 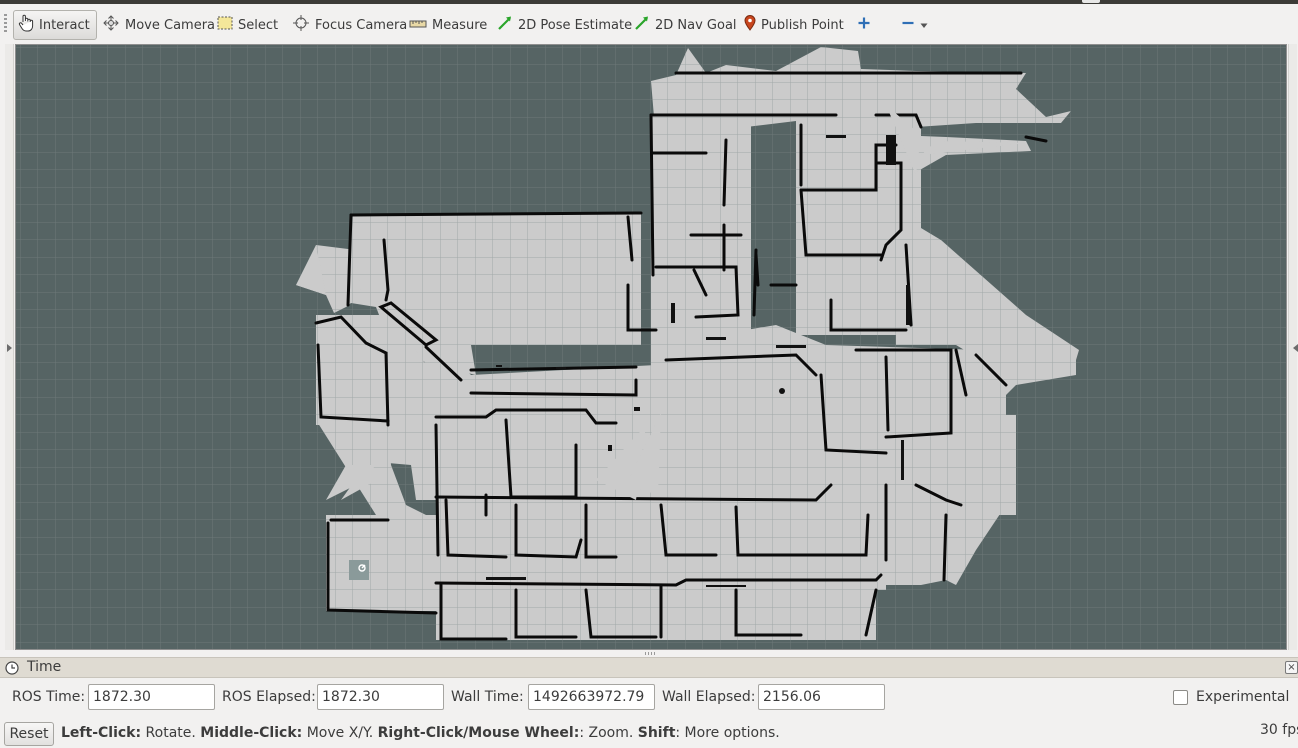 What do you see at coordinates (750, 25) in the screenshot?
I see `map-pin-icon` at bounding box center [750, 25].